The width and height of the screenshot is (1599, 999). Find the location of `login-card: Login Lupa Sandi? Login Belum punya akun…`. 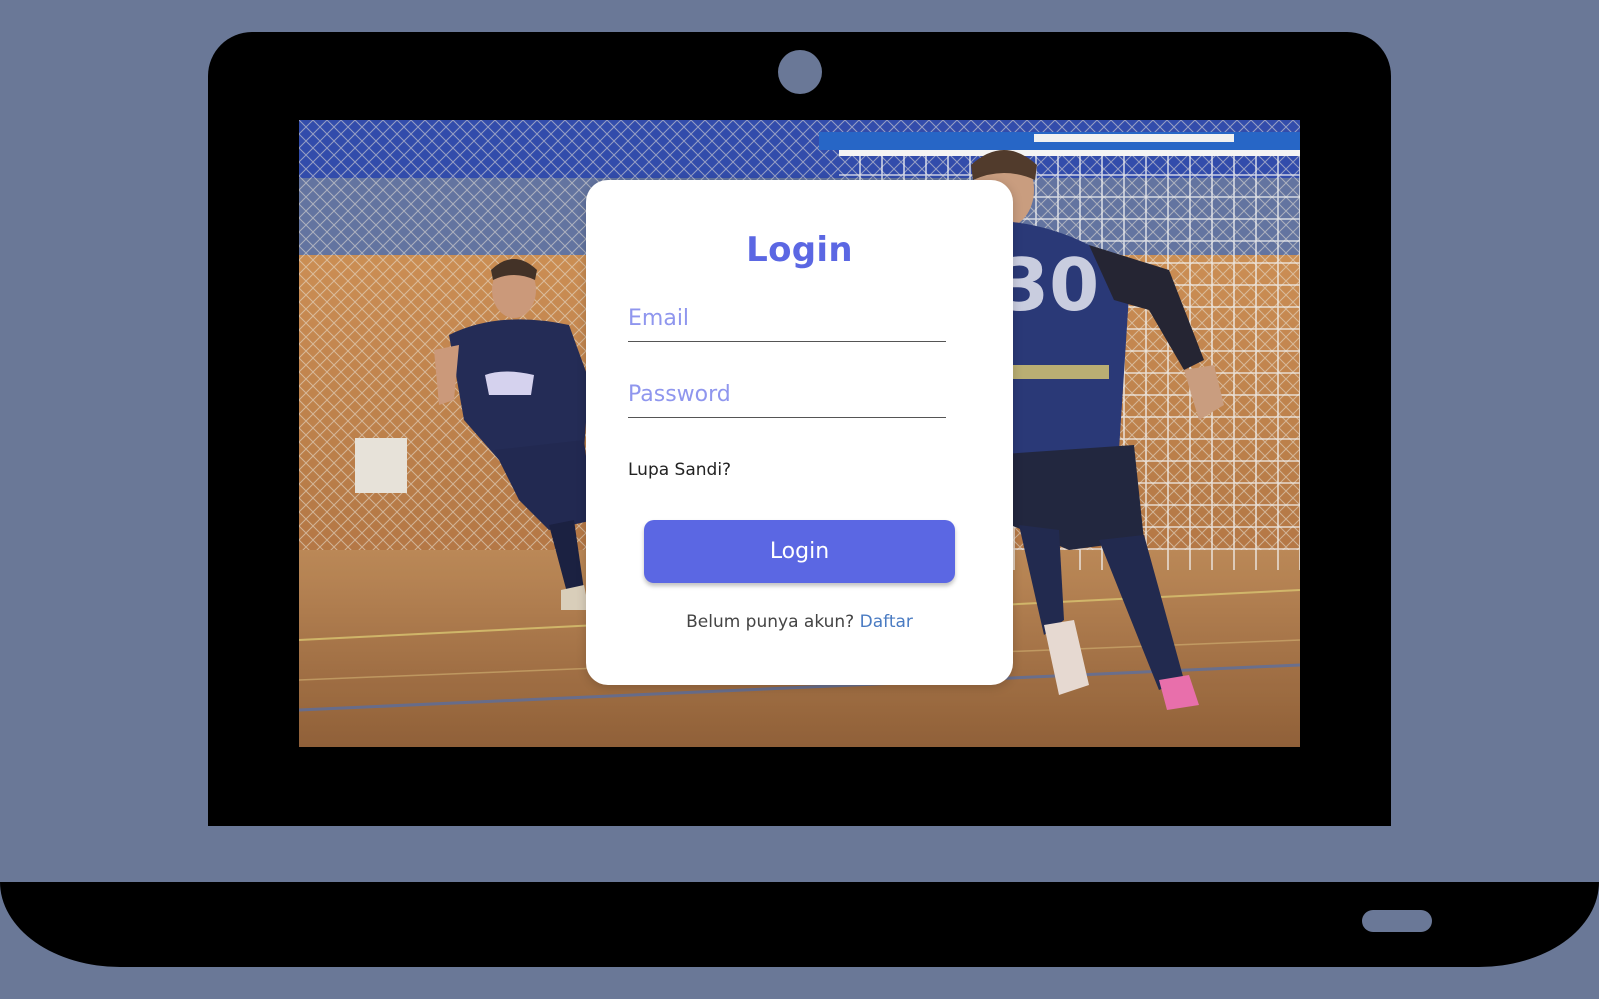

login-card: Login Lupa Sandi? Login Belum punya akun… is located at coordinates (799, 432).